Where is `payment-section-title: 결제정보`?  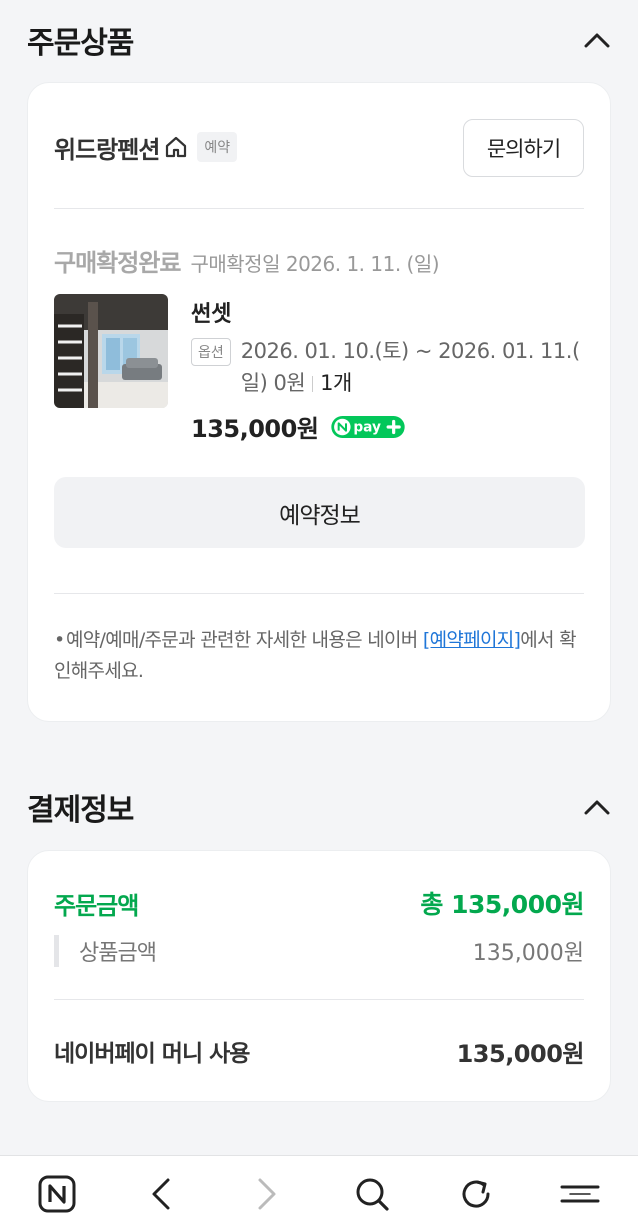 payment-section-title: 결제정보 is located at coordinates (80, 810).